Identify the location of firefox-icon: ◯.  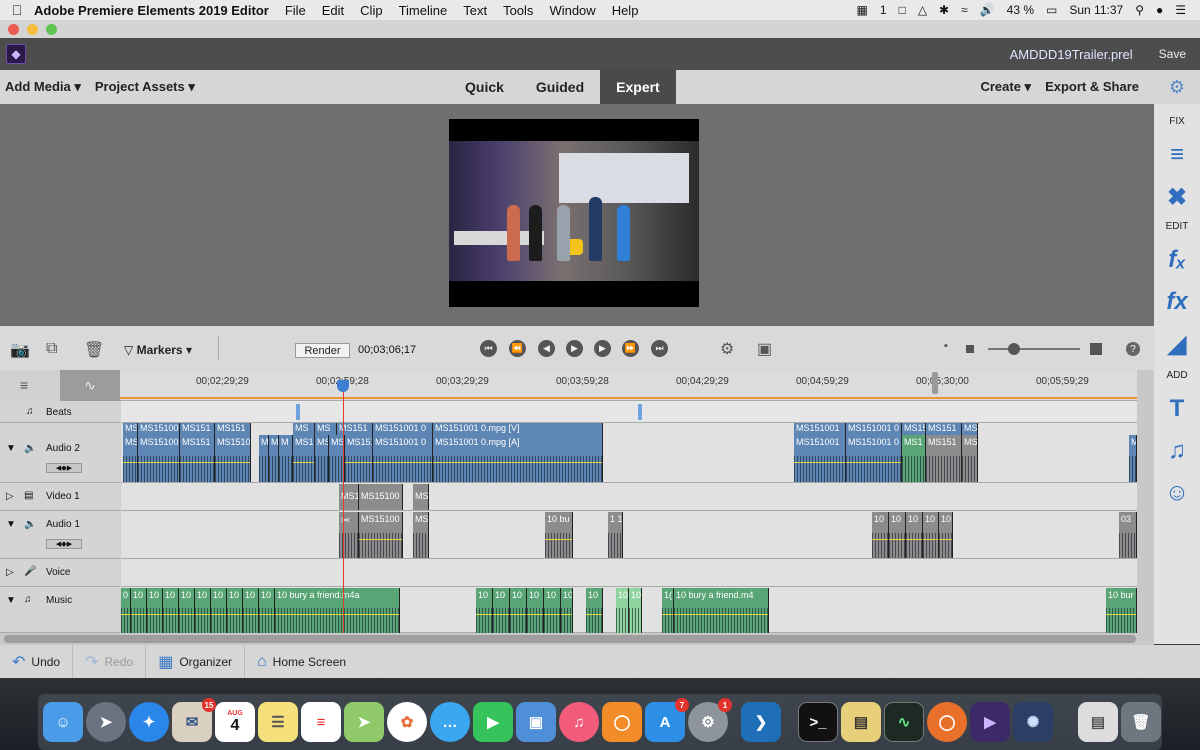
(947, 722).